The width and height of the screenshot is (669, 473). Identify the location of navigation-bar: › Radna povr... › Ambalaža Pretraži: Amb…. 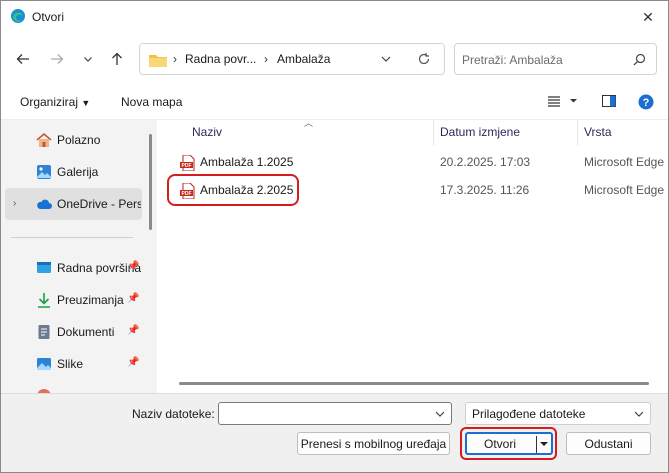
(334, 59).